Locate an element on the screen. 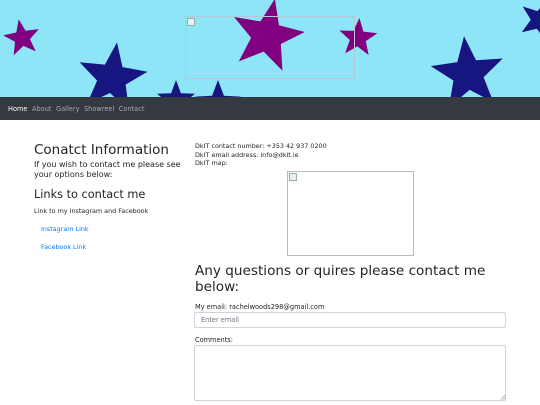 The width and height of the screenshot is (540, 405). dkit-phone-text: DkIT contact number: +353 42 937 0200 is located at coordinates (261, 146).